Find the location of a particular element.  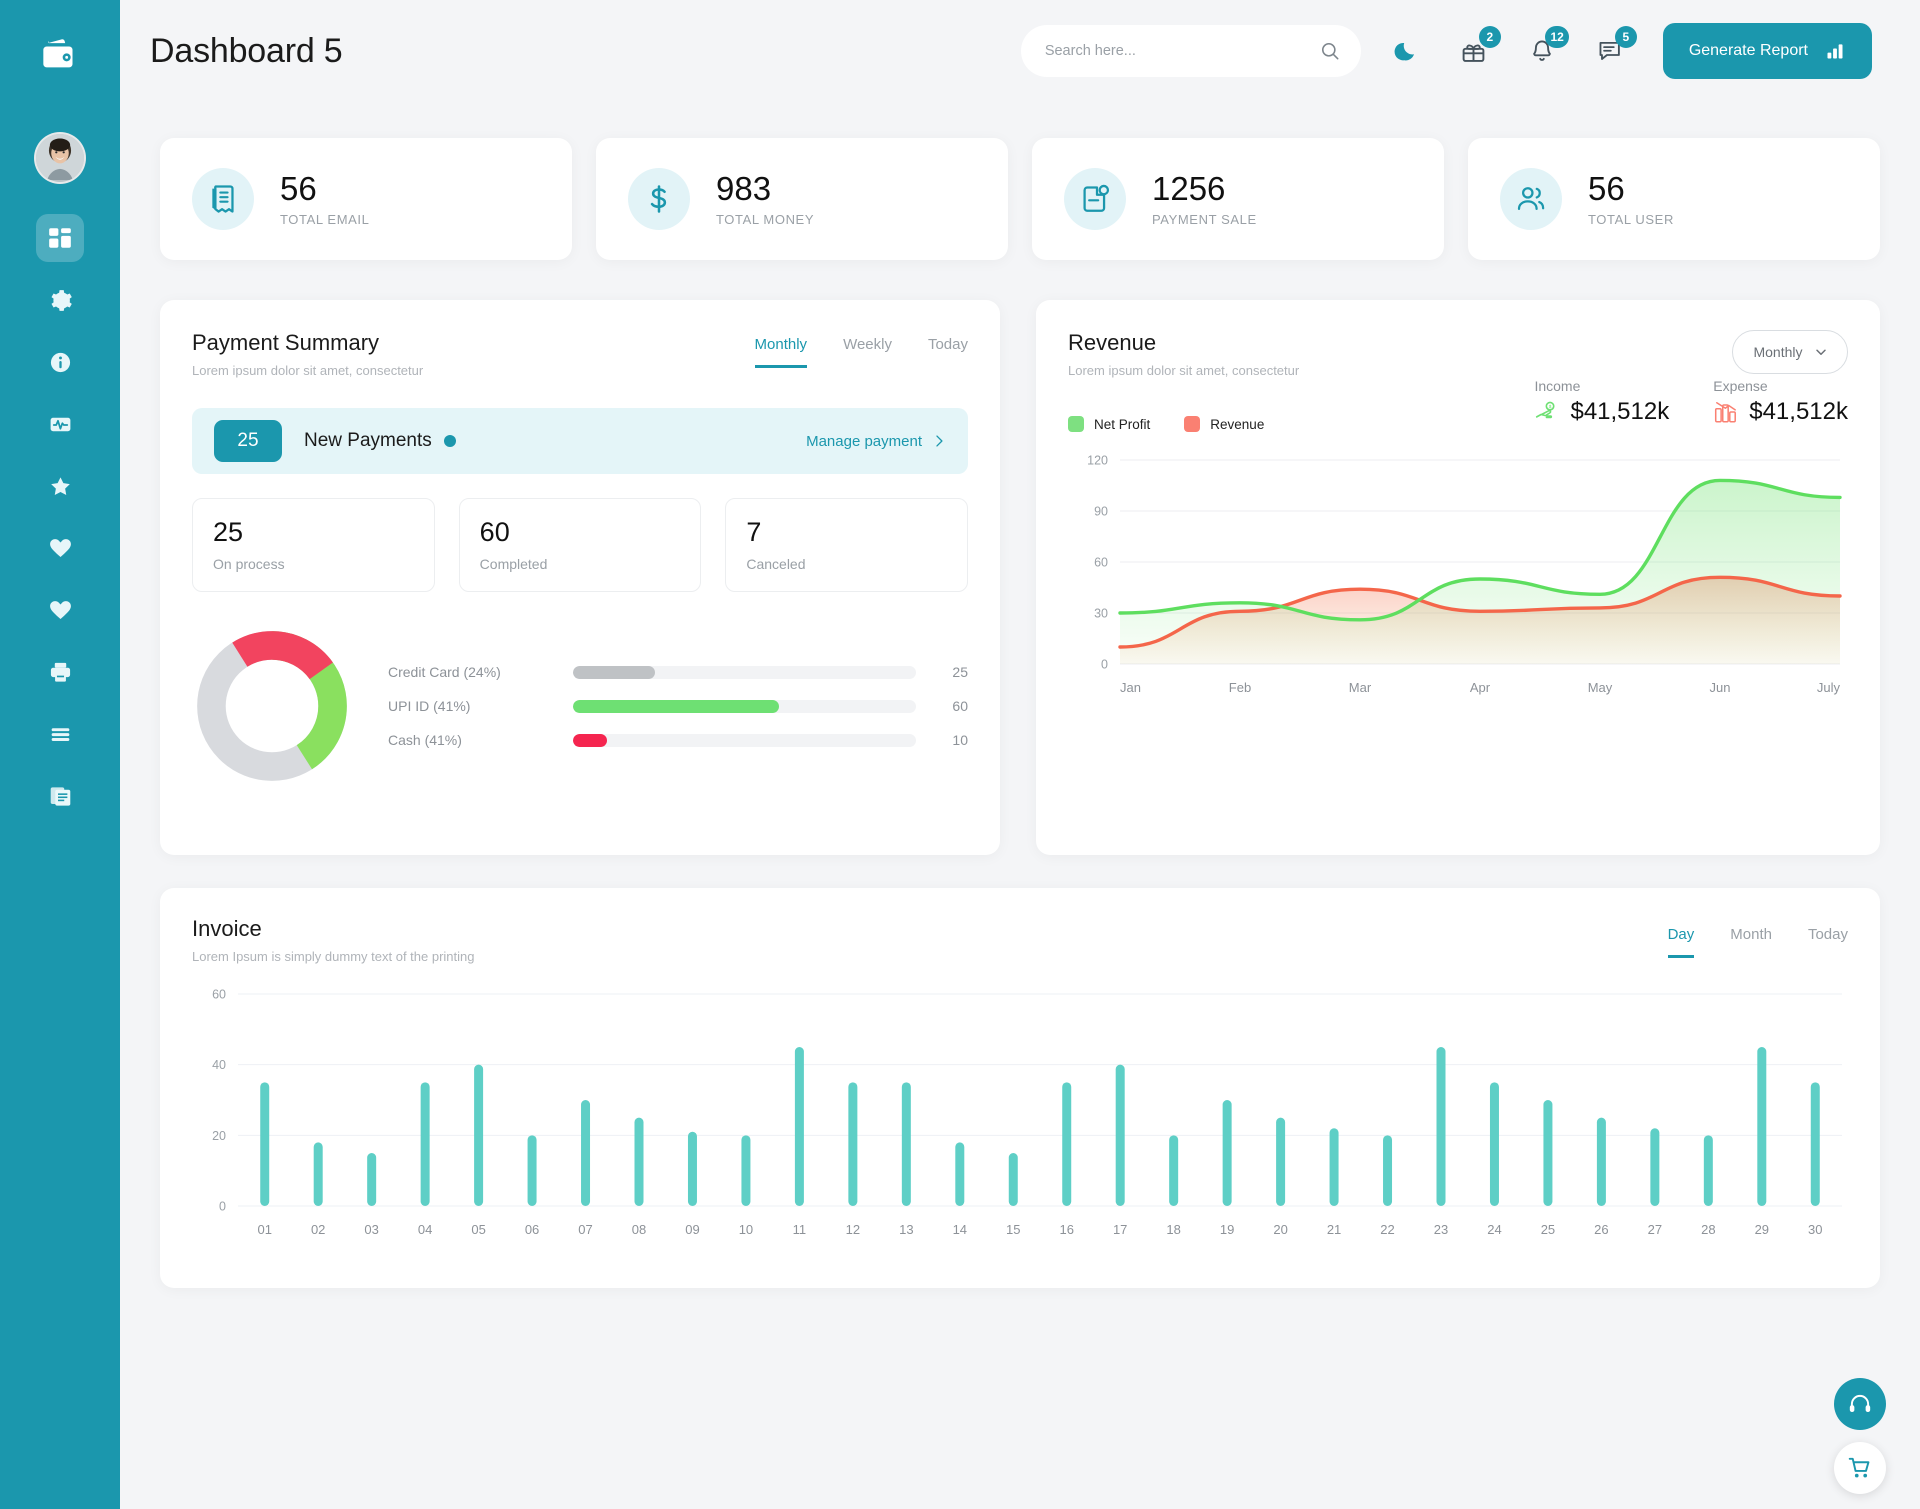

svg-text: Mar is located at coordinates (1360, 687).